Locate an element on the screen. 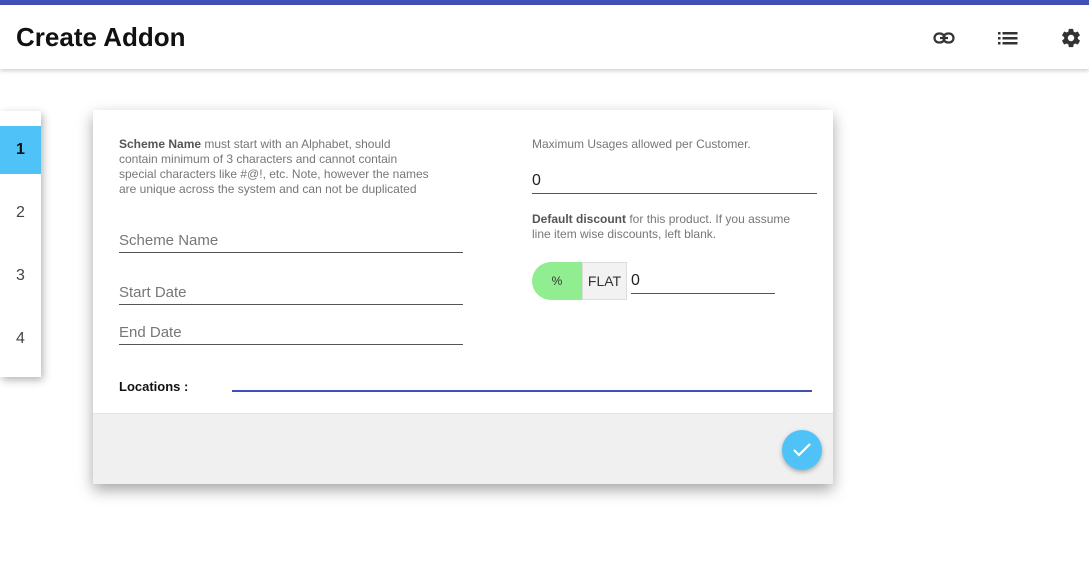  discount-type-toggle: % FLAT is located at coordinates (579, 281).